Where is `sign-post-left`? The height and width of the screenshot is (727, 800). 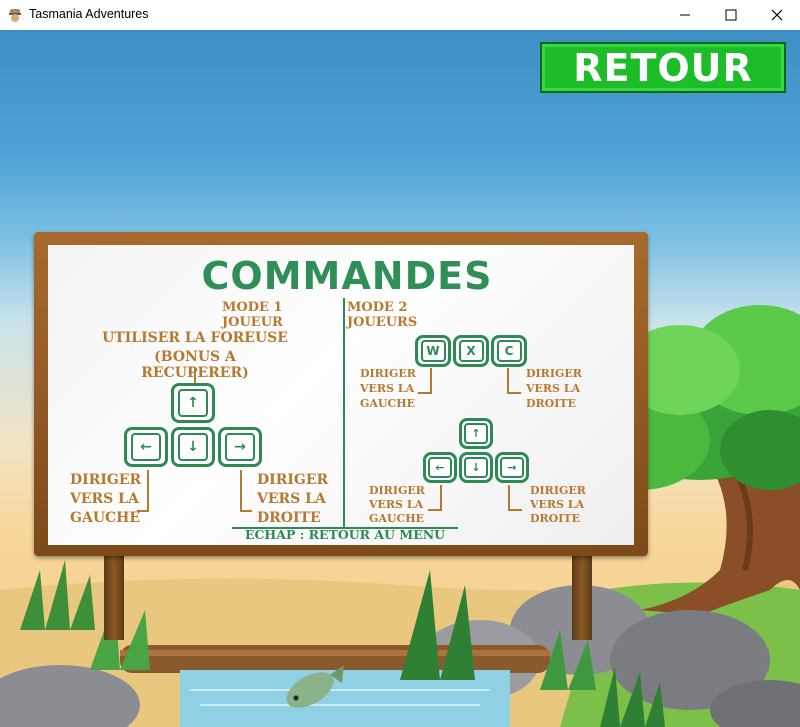 sign-post-left is located at coordinates (114, 595).